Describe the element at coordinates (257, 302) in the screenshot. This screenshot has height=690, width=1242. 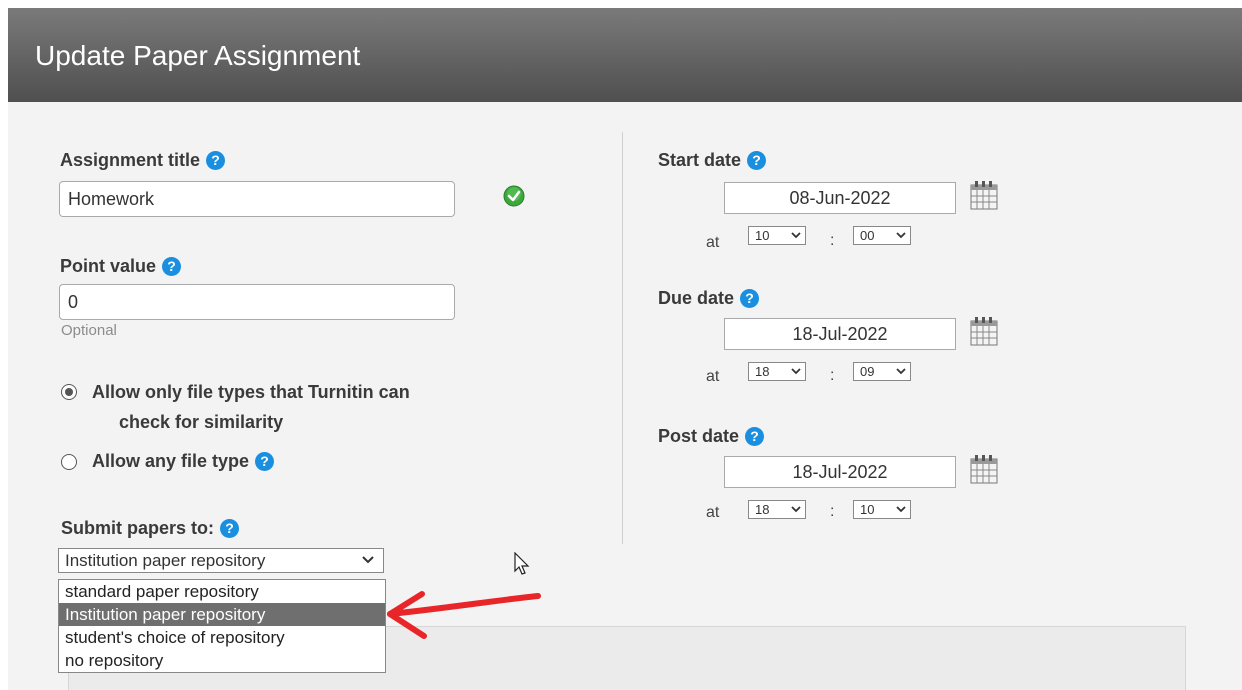
I see `point-value-input: 0` at that location.